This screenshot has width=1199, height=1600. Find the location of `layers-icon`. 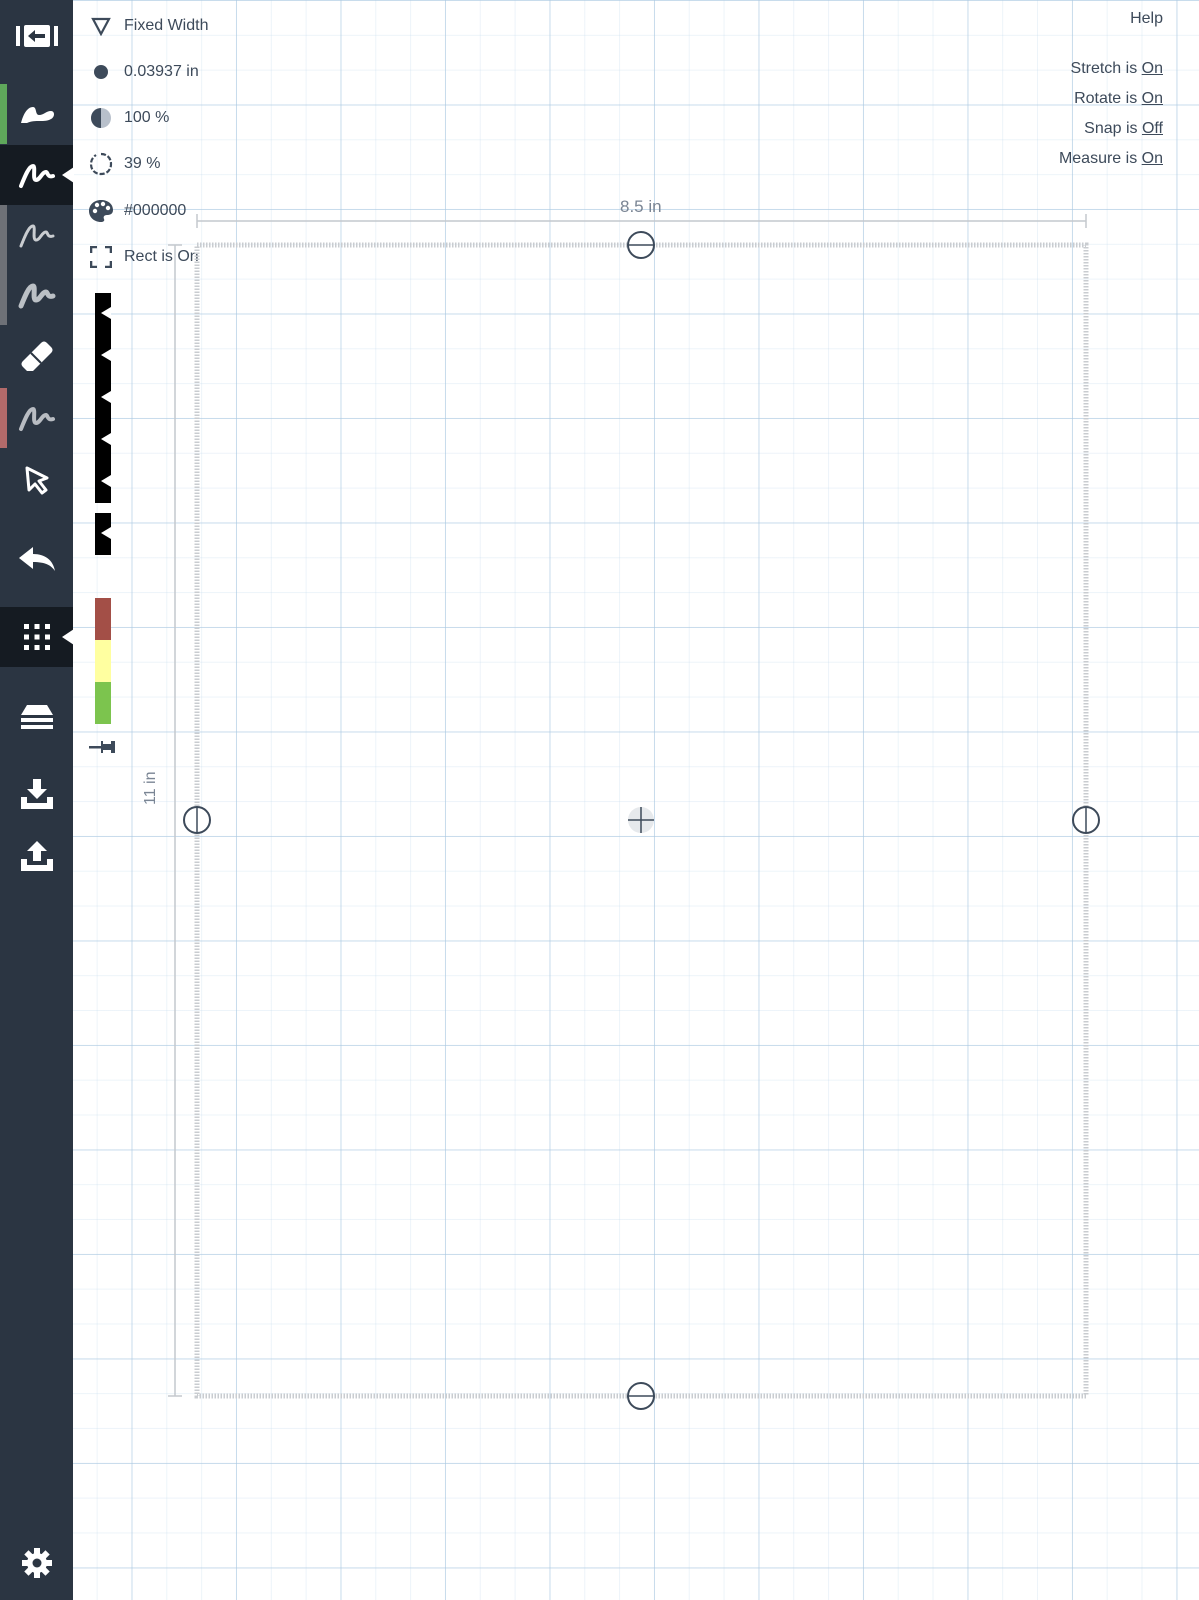

layers-icon is located at coordinates (36, 717).